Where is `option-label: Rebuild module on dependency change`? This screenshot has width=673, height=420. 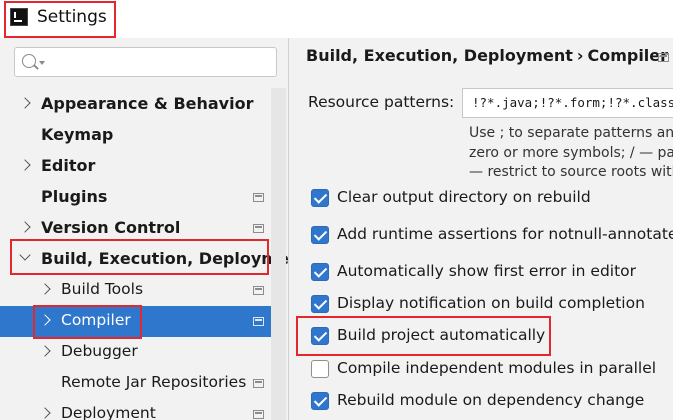
option-label: Rebuild module on dependency change is located at coordinates (491, 400).